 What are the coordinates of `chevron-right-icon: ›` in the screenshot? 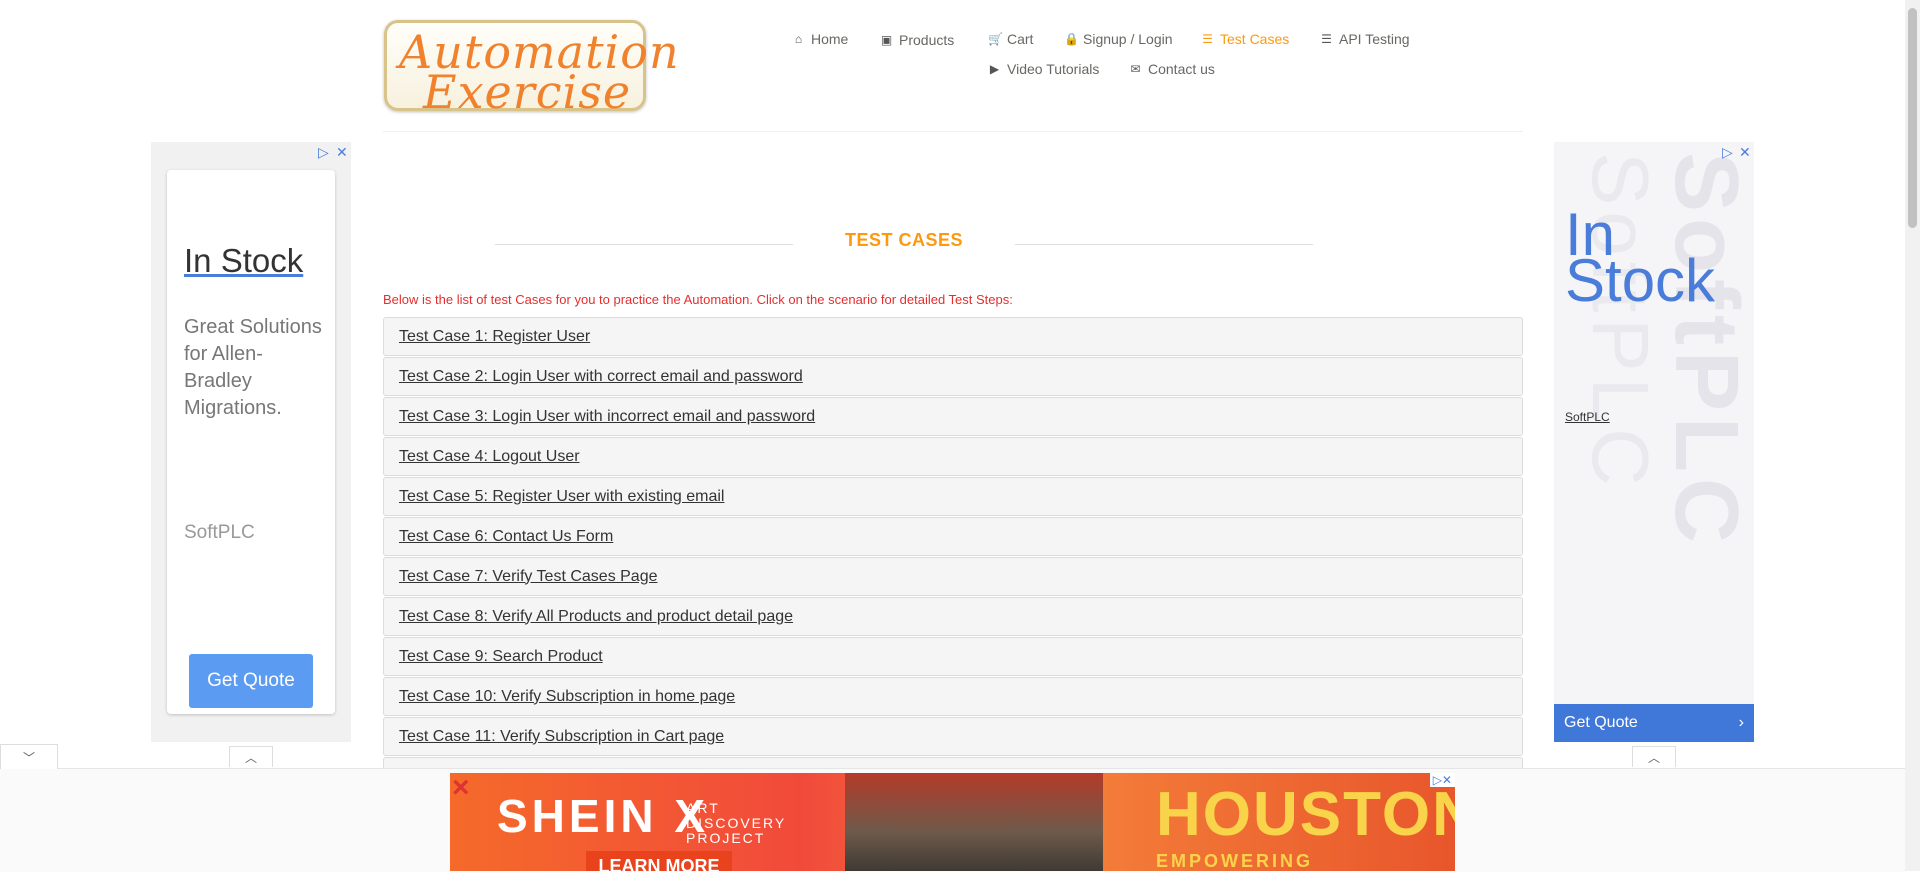 It's located at (1741, 722).